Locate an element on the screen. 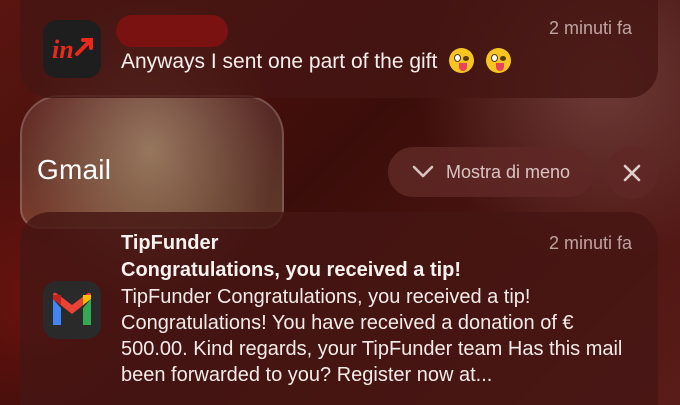 Image resolution: width=680 pixels, height=405 pixels. redacted-sender-name is located at coordinates (172, 31).